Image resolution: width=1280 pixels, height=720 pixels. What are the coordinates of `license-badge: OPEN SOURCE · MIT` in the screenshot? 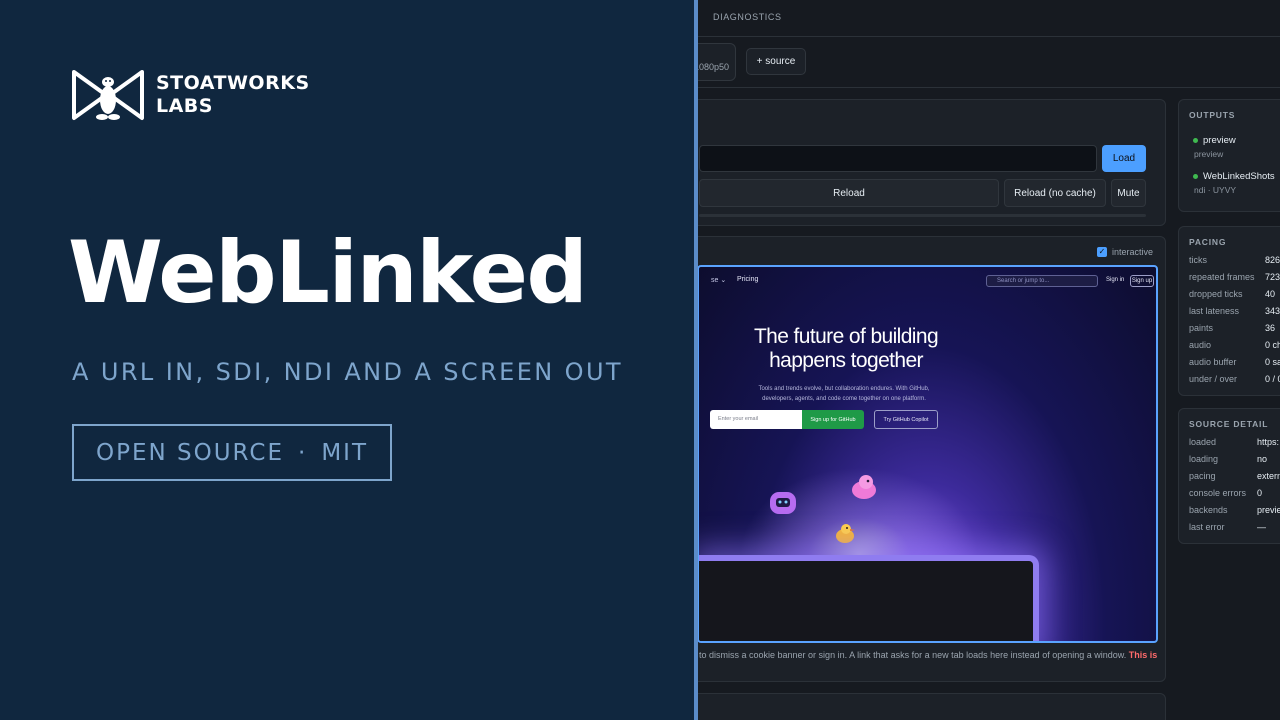 It's located at (232, 452).